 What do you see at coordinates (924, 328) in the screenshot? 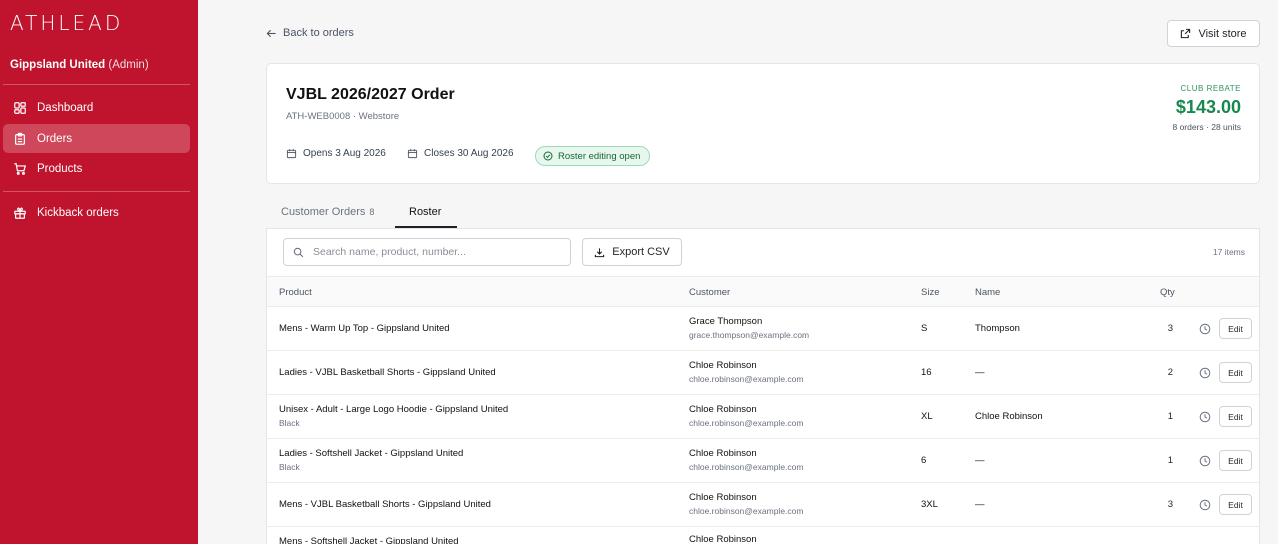
I see `size-cell: S` at bounding box center [924, 328].